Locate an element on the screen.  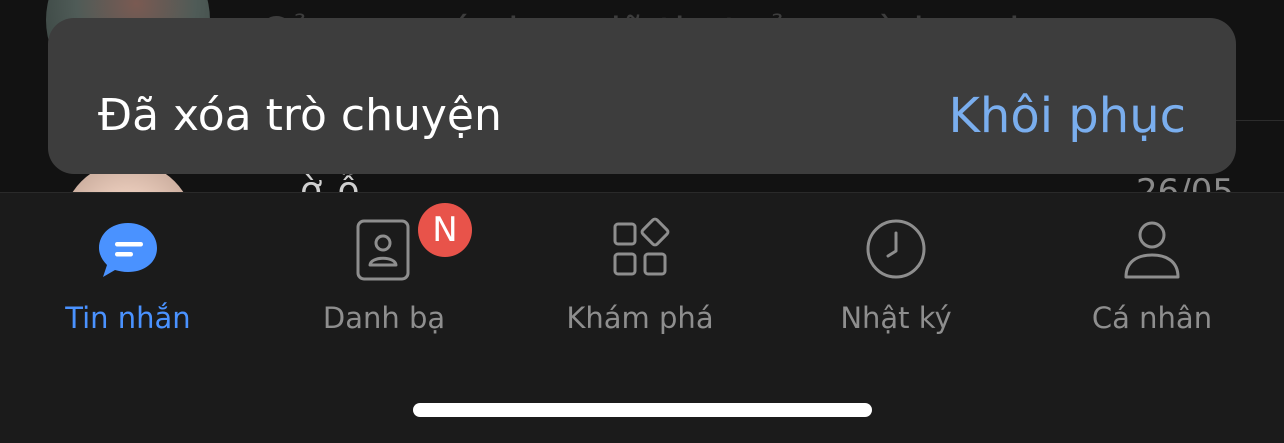
tab-label: Tin nhắn is located at coordinates (128, 318).